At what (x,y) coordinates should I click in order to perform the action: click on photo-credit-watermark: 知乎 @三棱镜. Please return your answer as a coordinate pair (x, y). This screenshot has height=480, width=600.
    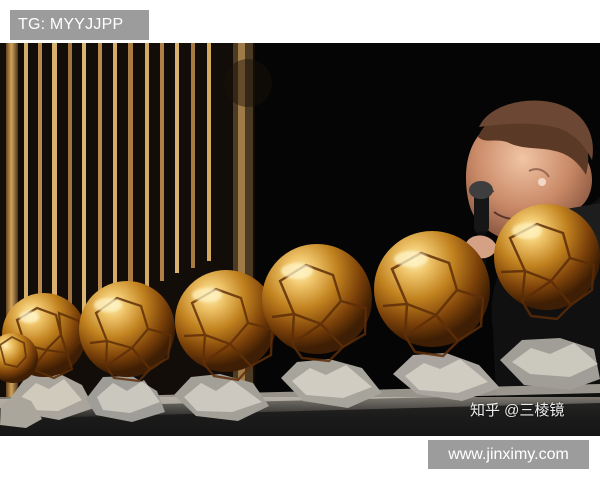
    Looking at the image, I should click on (517, 410).